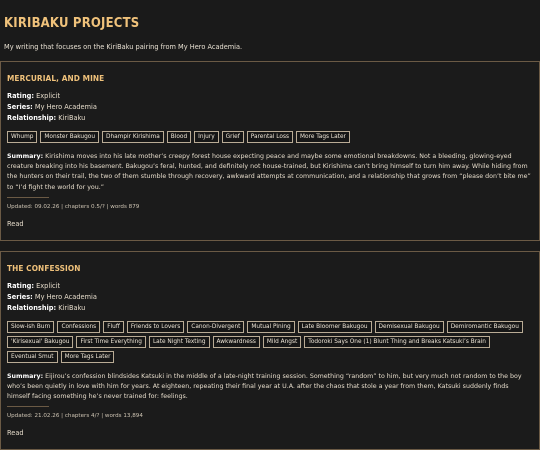  Describe the element at coordinates (56, 78) in the screenshot. I see `work-title: MERCURIAL, AND MINE` at that location.